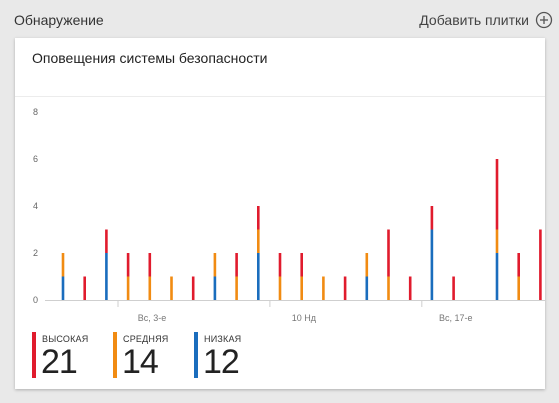 This screenshot has height=403, width=559. I want to click on tile-title: Оповещения системы безопасности, so click(150, 58).